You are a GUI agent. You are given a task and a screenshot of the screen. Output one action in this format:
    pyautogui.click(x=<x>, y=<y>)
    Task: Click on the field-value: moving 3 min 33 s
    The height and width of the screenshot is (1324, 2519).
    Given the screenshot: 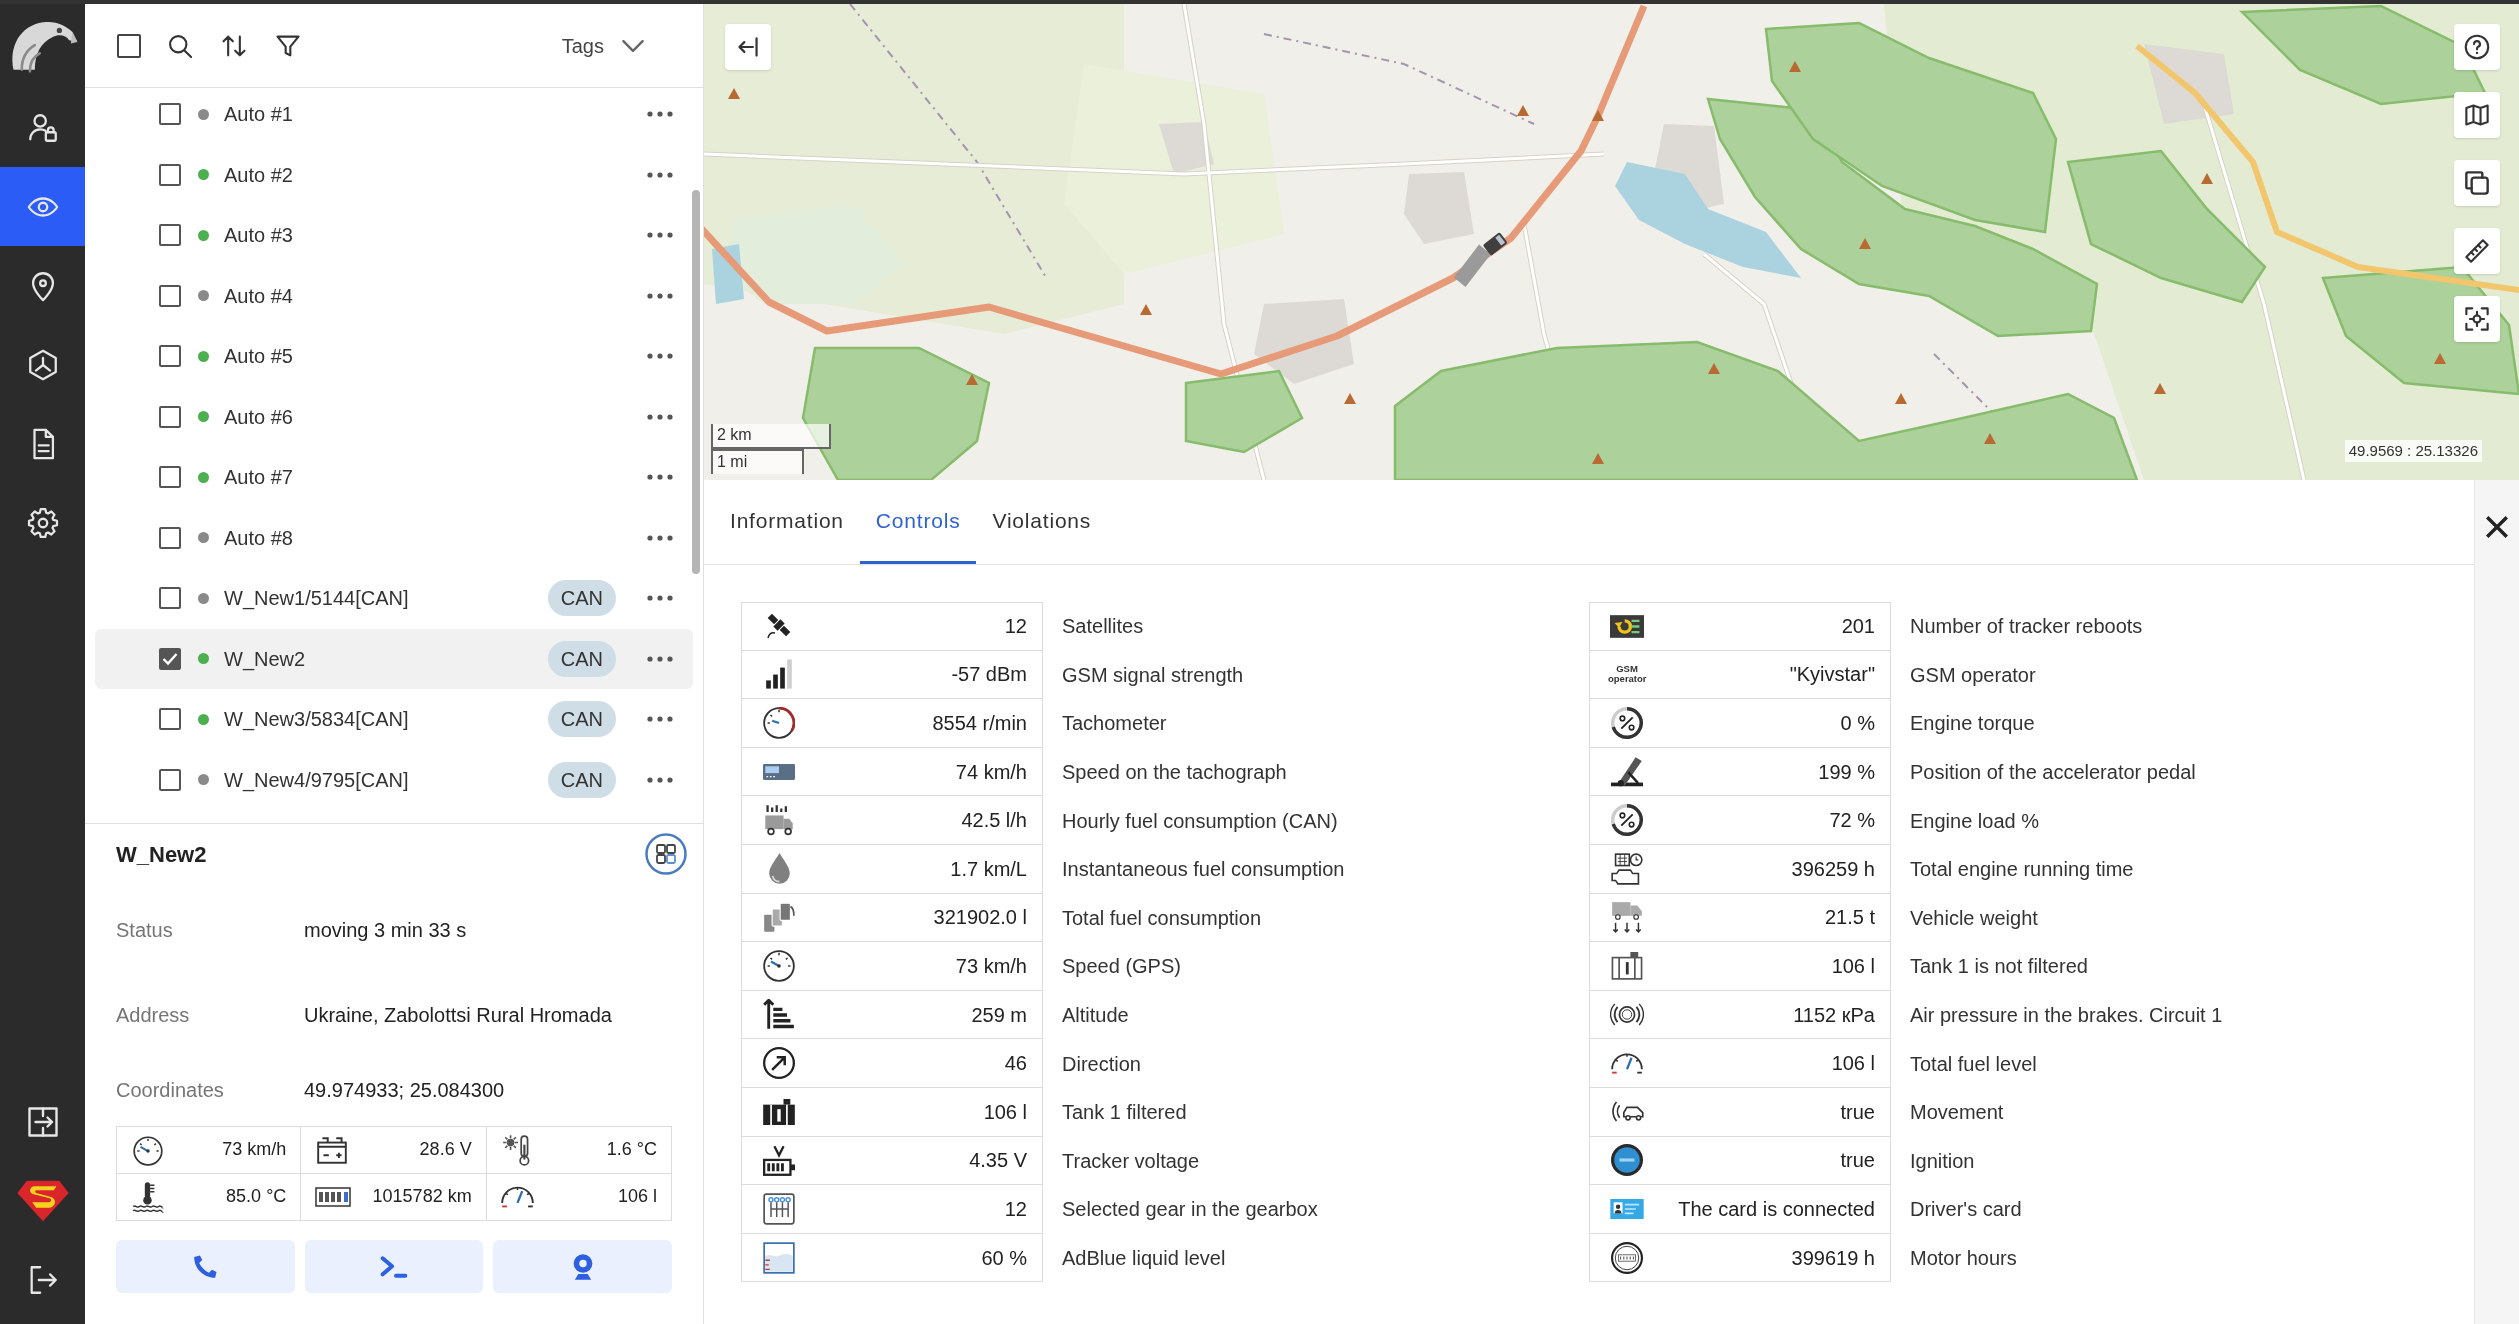 What is the action you would take?
    pyautogui.click(x=385, y=930)
    